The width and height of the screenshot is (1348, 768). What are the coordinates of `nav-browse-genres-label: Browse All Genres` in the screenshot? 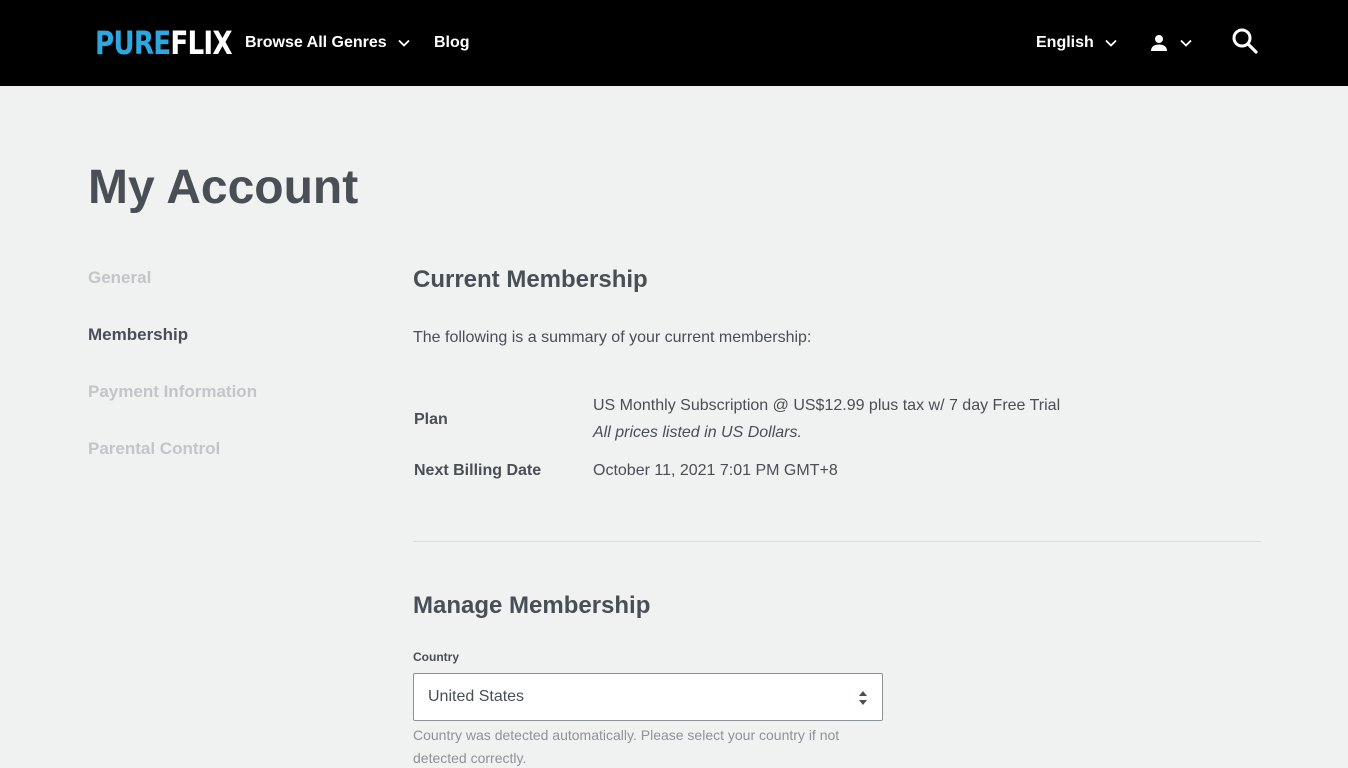 It's located at (316, 42).